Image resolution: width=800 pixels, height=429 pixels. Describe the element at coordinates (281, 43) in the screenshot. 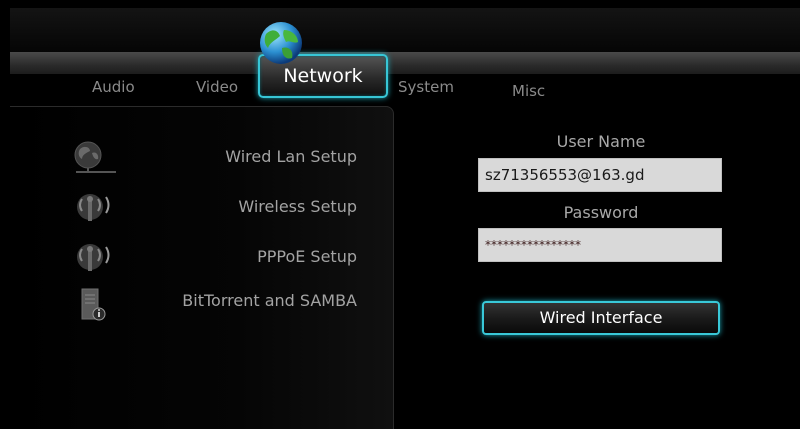

I see `globe-icon` at that location.